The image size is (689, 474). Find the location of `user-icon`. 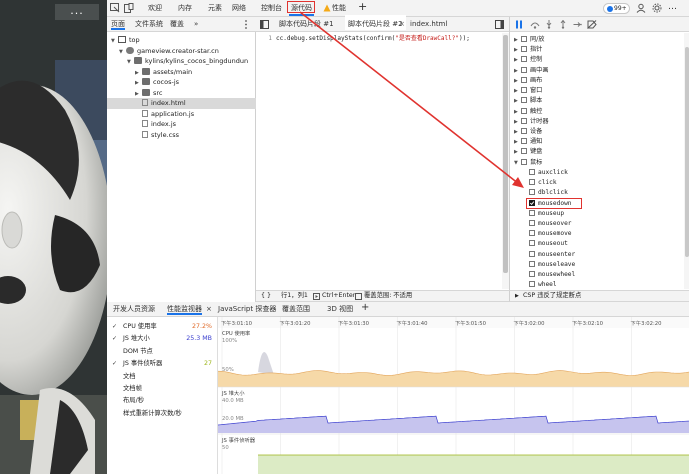

user-icon is located at coordinates (641, 8).